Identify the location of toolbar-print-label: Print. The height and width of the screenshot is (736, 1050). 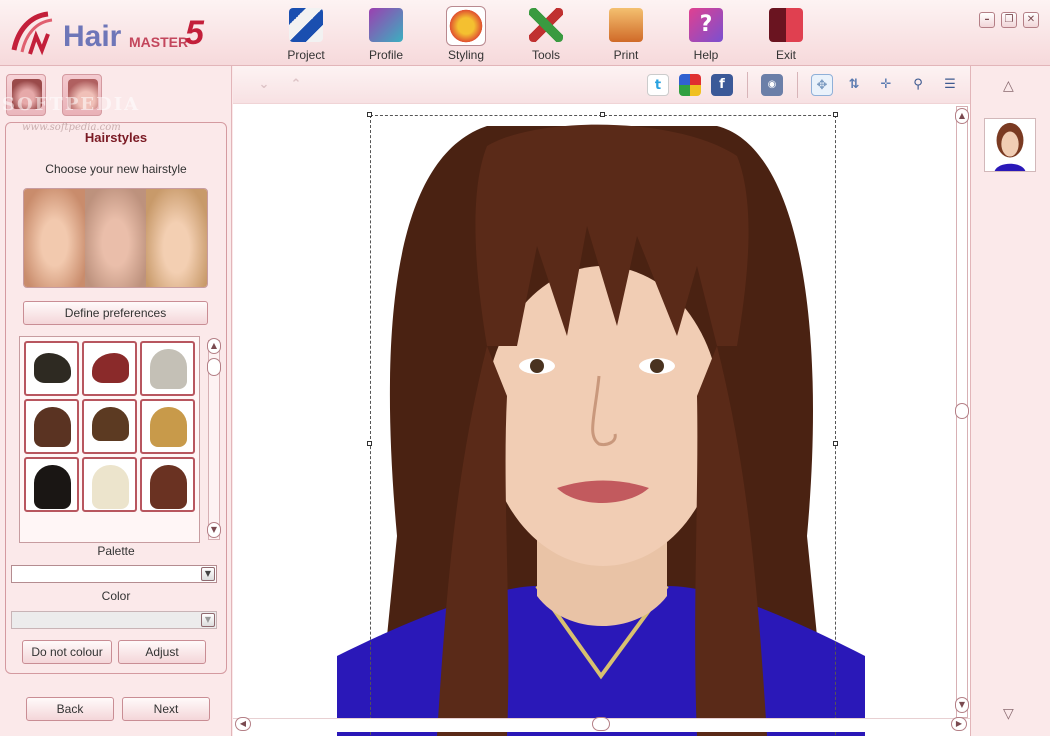
(626, 55).